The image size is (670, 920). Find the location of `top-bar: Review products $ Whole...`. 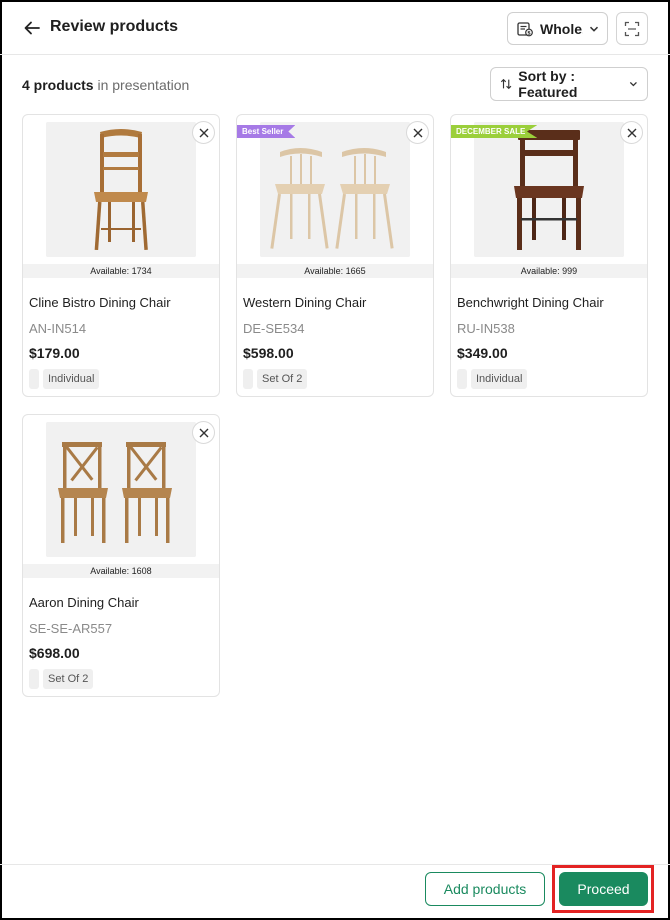

top-bar: Review products $ Whole... is located at coordinates (335, 27).